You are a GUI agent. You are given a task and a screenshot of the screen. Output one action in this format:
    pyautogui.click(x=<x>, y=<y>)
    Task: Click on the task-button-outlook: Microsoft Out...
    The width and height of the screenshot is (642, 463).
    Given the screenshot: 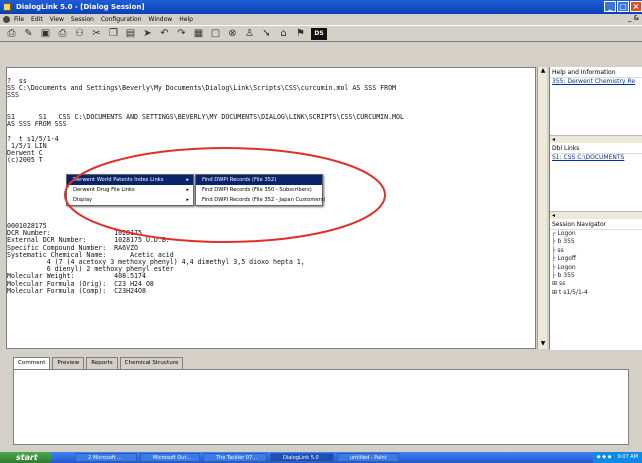 What is the action you would take?
    pyautogui.click(x=170, y=457)
    